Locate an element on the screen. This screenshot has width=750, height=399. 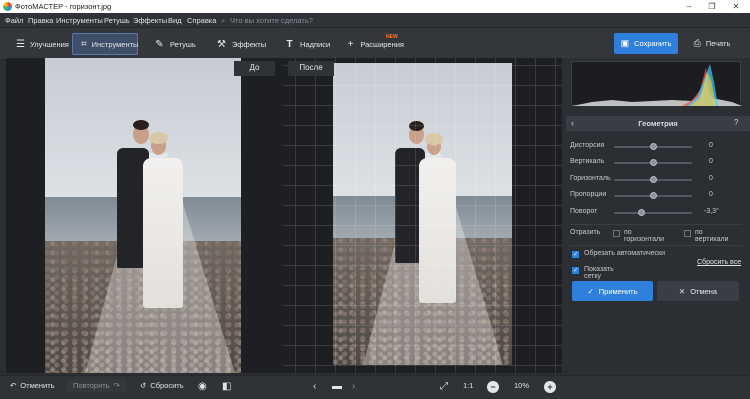
slider-label: Вертикаль is located at coordinates (587, 161).